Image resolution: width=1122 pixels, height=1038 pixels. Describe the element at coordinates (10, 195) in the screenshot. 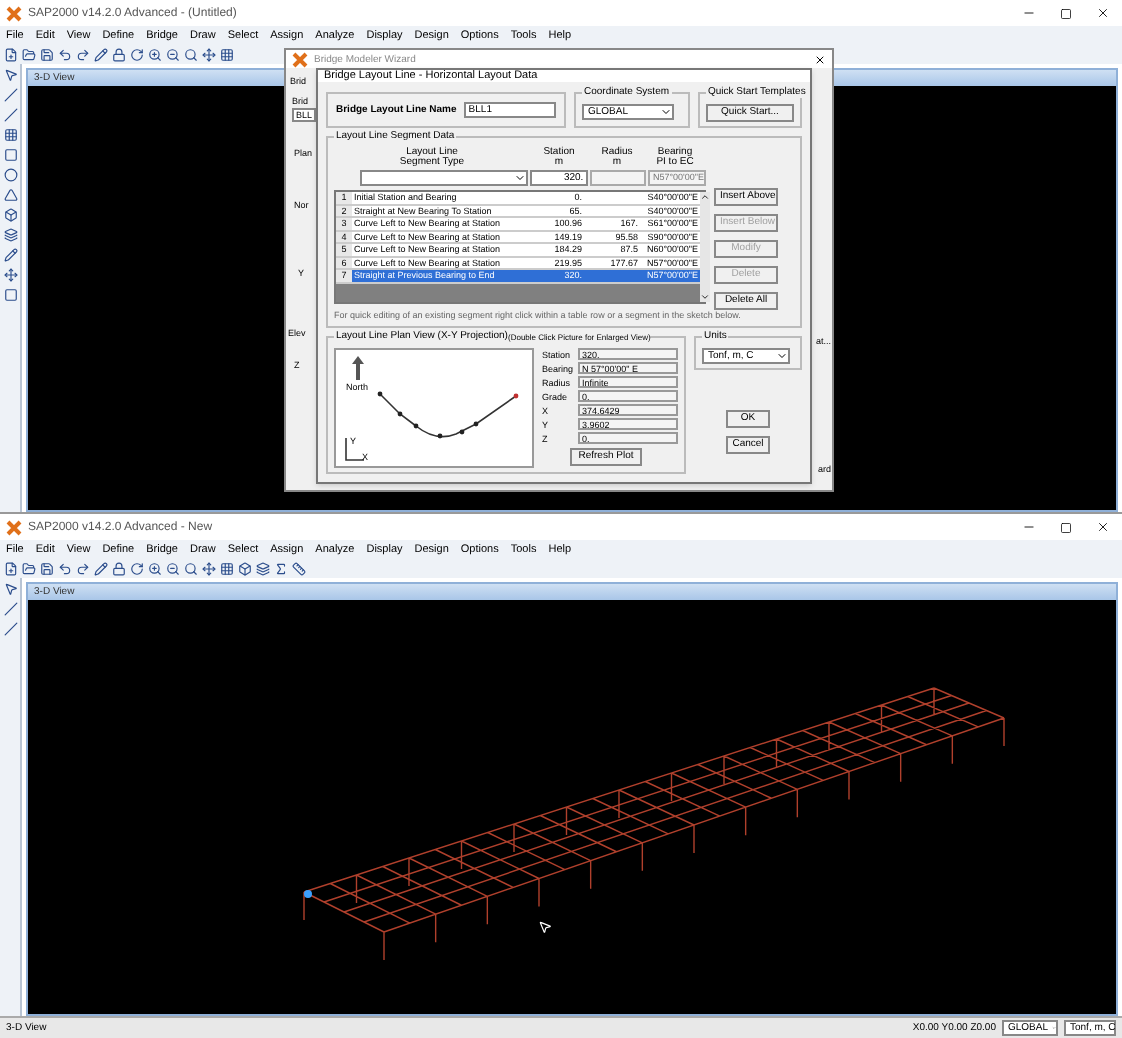

I see `triangle-icon` at that location.